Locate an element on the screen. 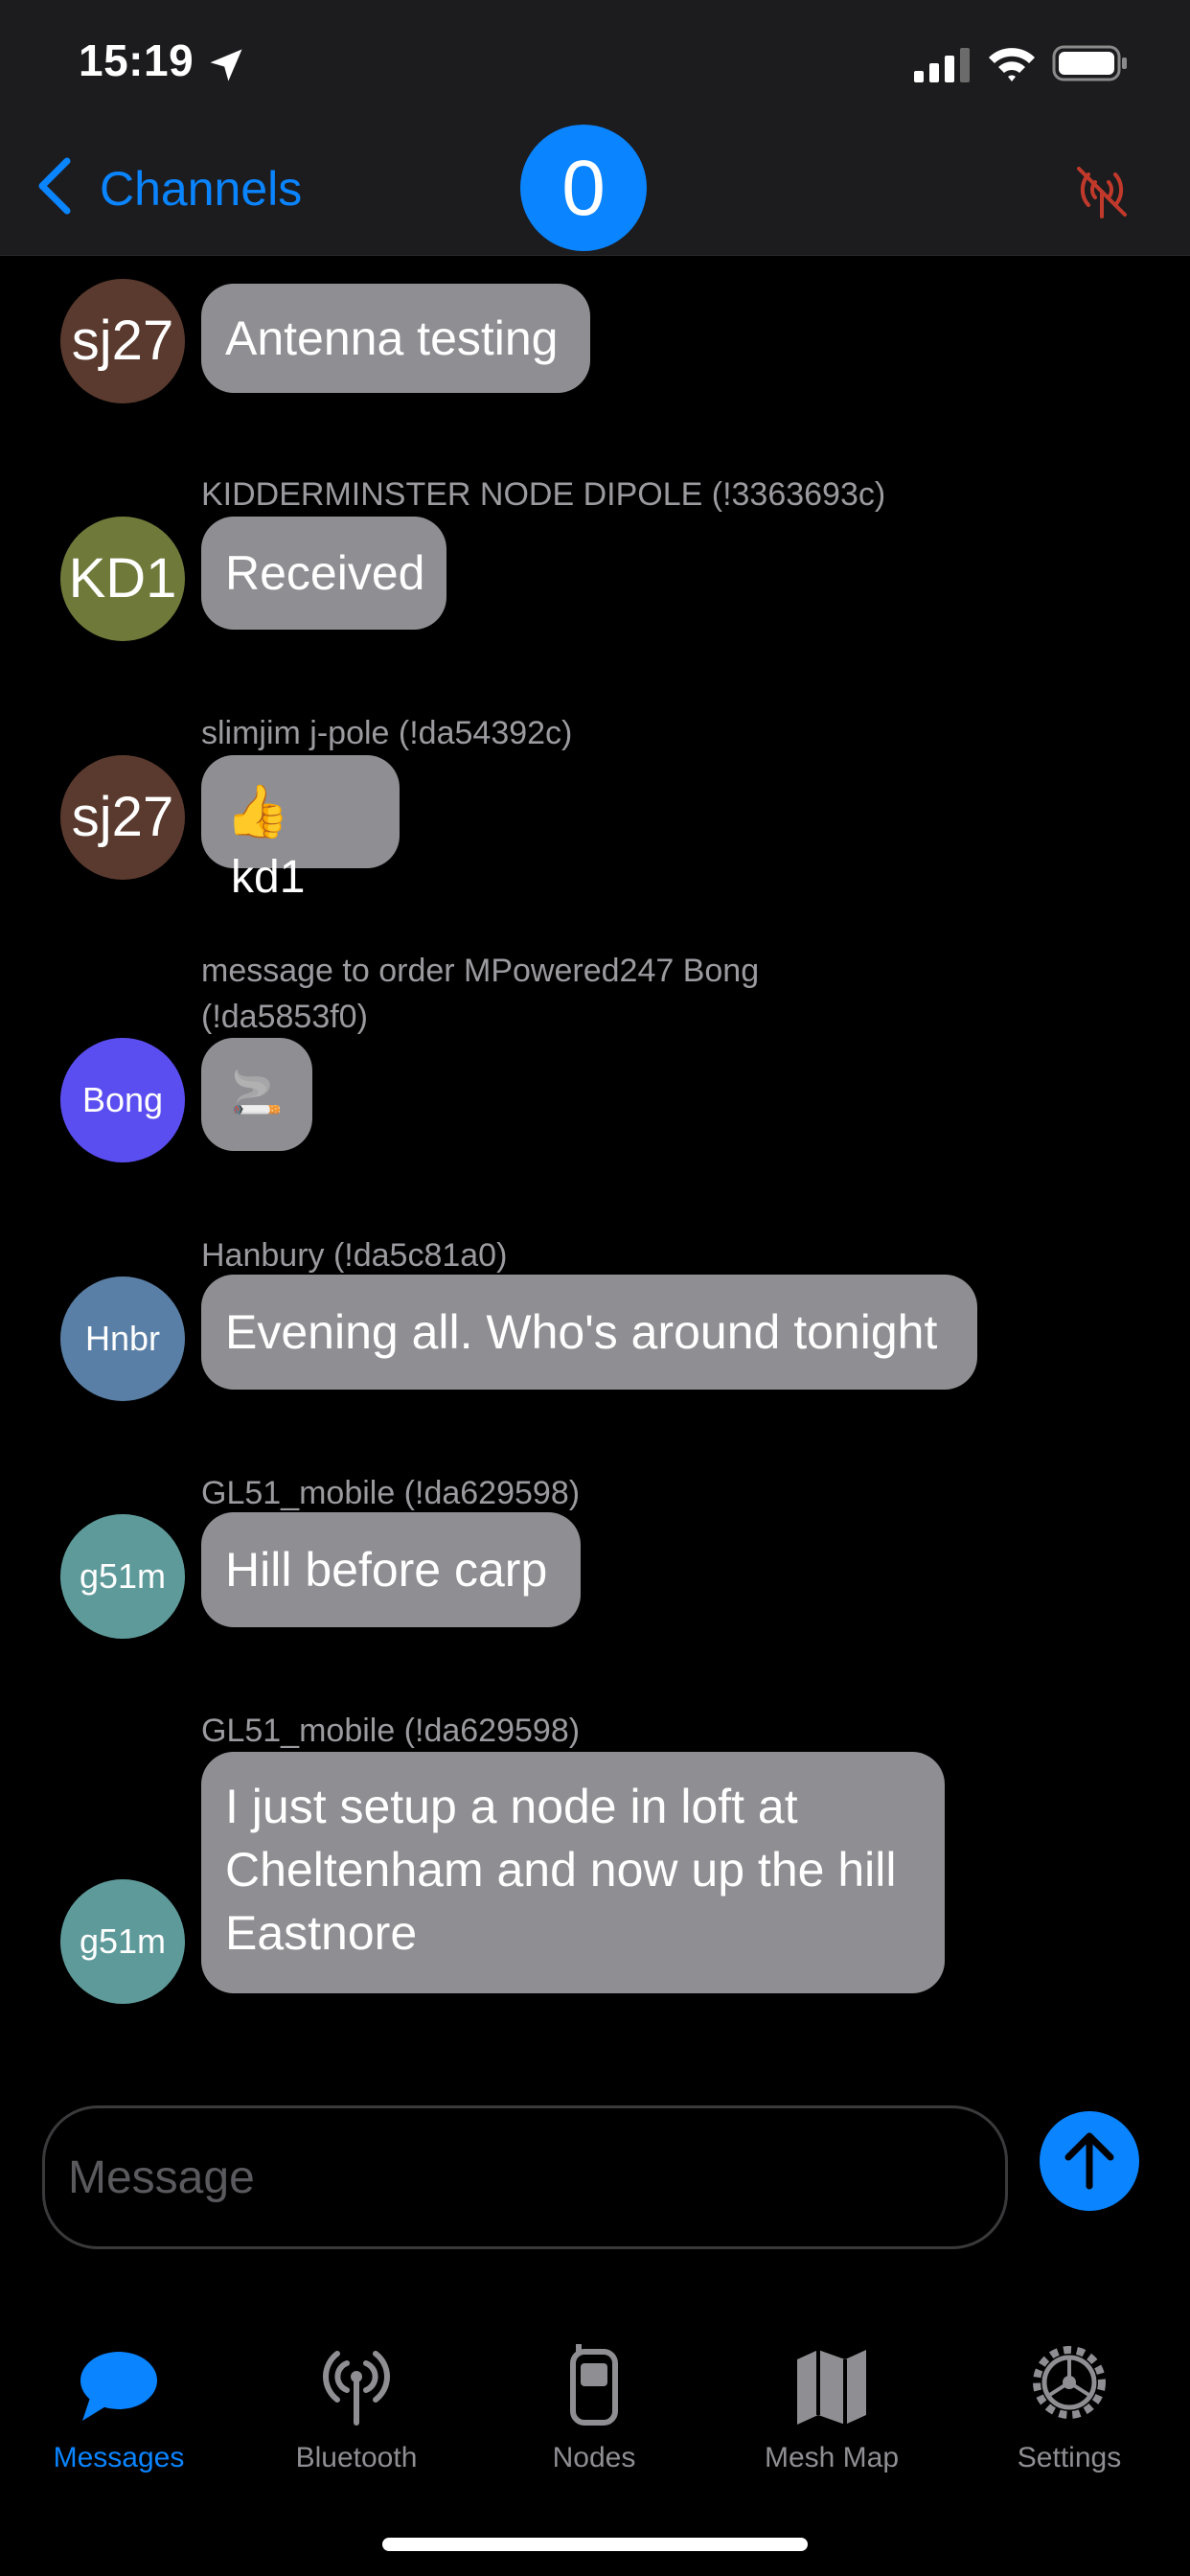  location-arrow-icon is located at coordinates (226, 65).